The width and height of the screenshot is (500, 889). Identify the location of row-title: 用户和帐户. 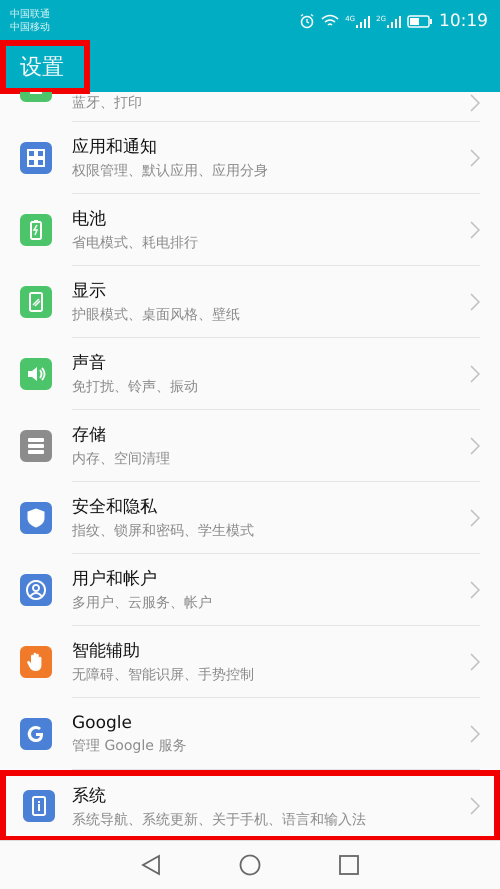
(115, 579).